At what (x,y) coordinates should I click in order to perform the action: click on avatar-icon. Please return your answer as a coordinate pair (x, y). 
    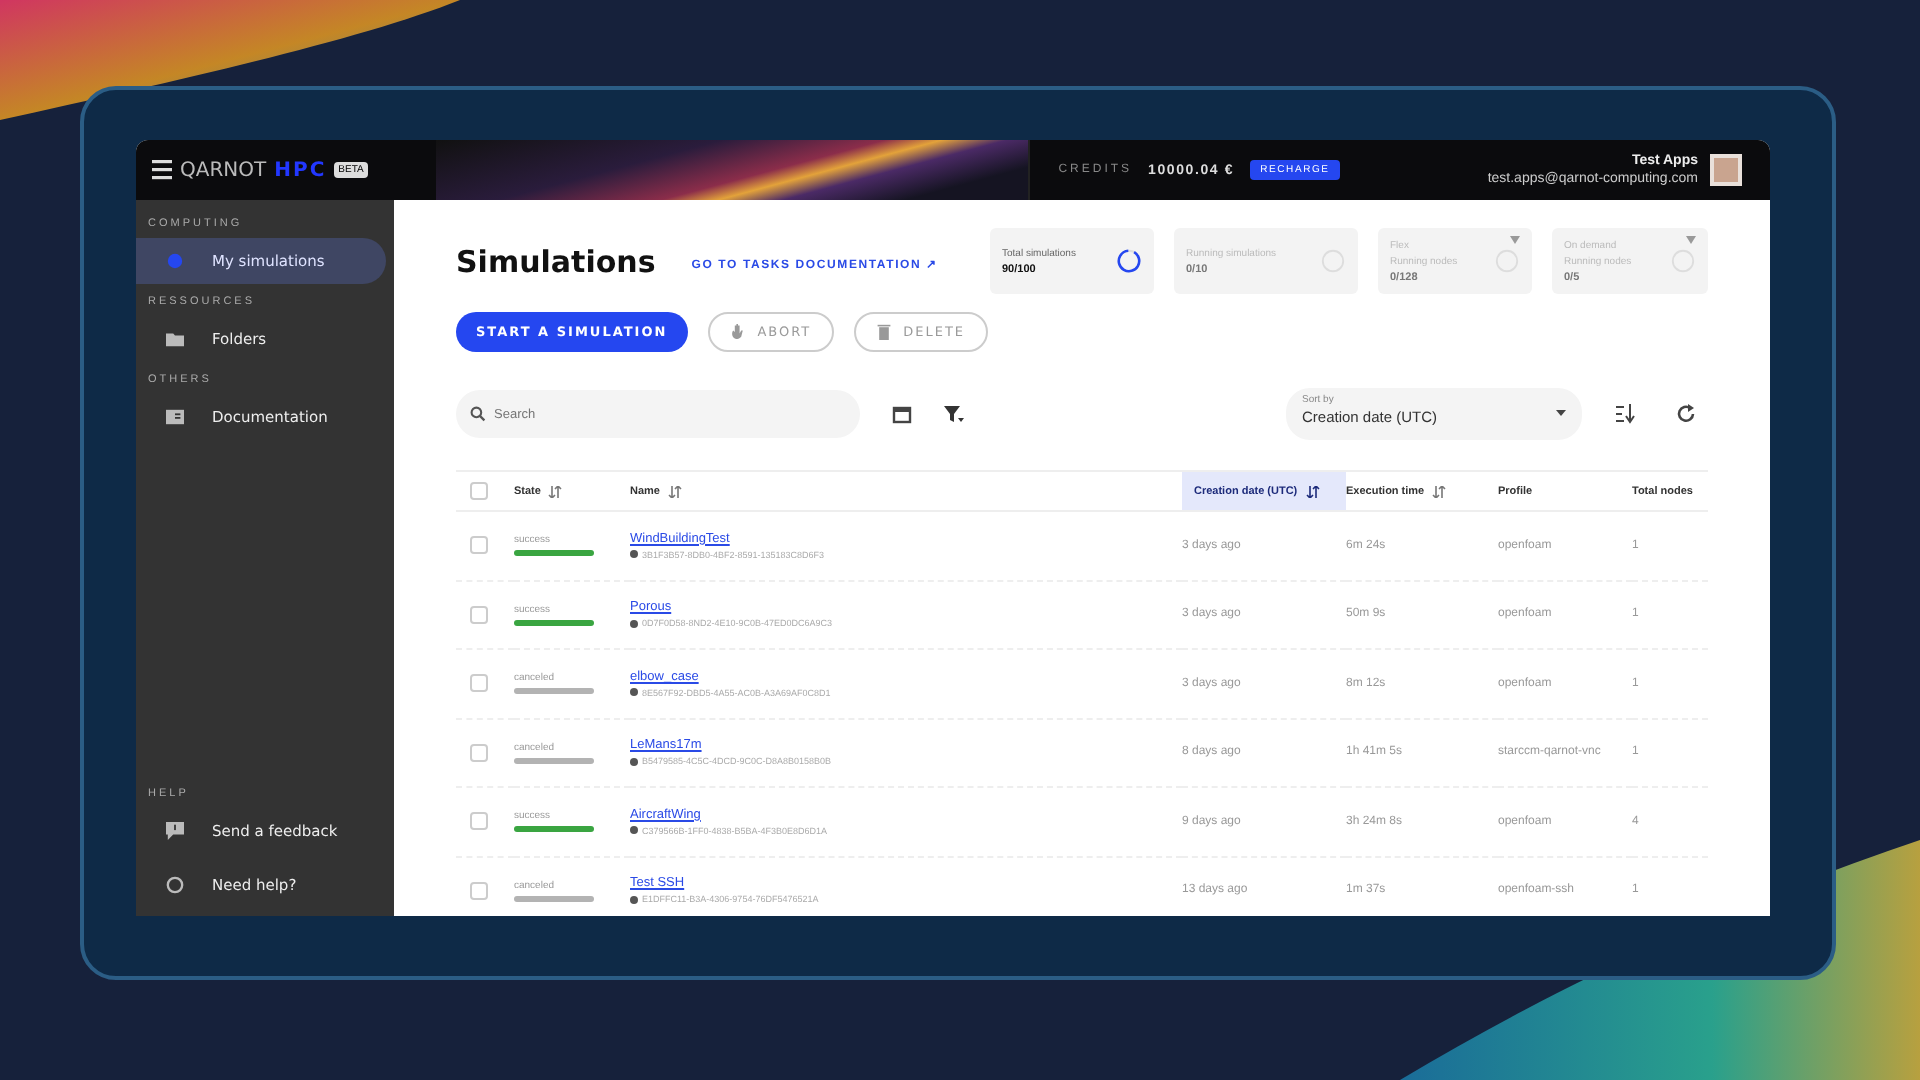
    Looking at the image, I should click on (1726, 170).